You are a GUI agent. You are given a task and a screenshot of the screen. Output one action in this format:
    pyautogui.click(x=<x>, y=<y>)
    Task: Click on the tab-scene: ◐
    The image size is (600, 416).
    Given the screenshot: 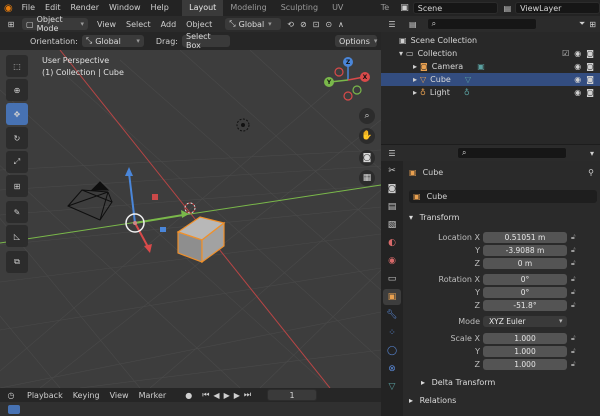 What is the action you would take?
    pyautogui.click(x=392, y=243)
    